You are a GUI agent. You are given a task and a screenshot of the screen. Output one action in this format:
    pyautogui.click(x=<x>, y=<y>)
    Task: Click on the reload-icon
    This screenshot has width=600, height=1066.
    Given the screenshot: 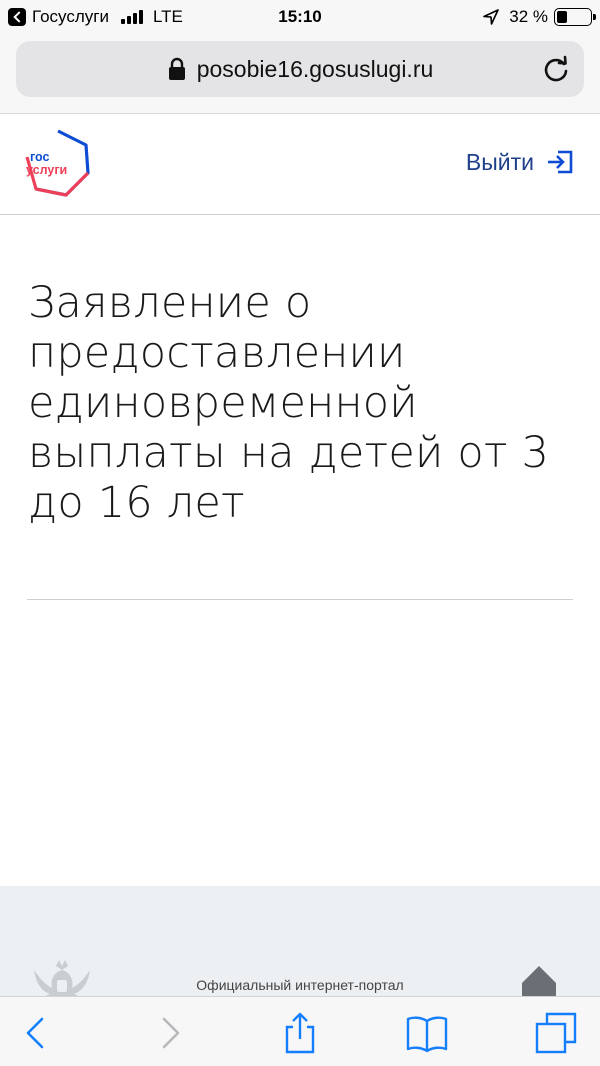 What is the action you would take?
    pyautogui.click(x=556, y=69)
    